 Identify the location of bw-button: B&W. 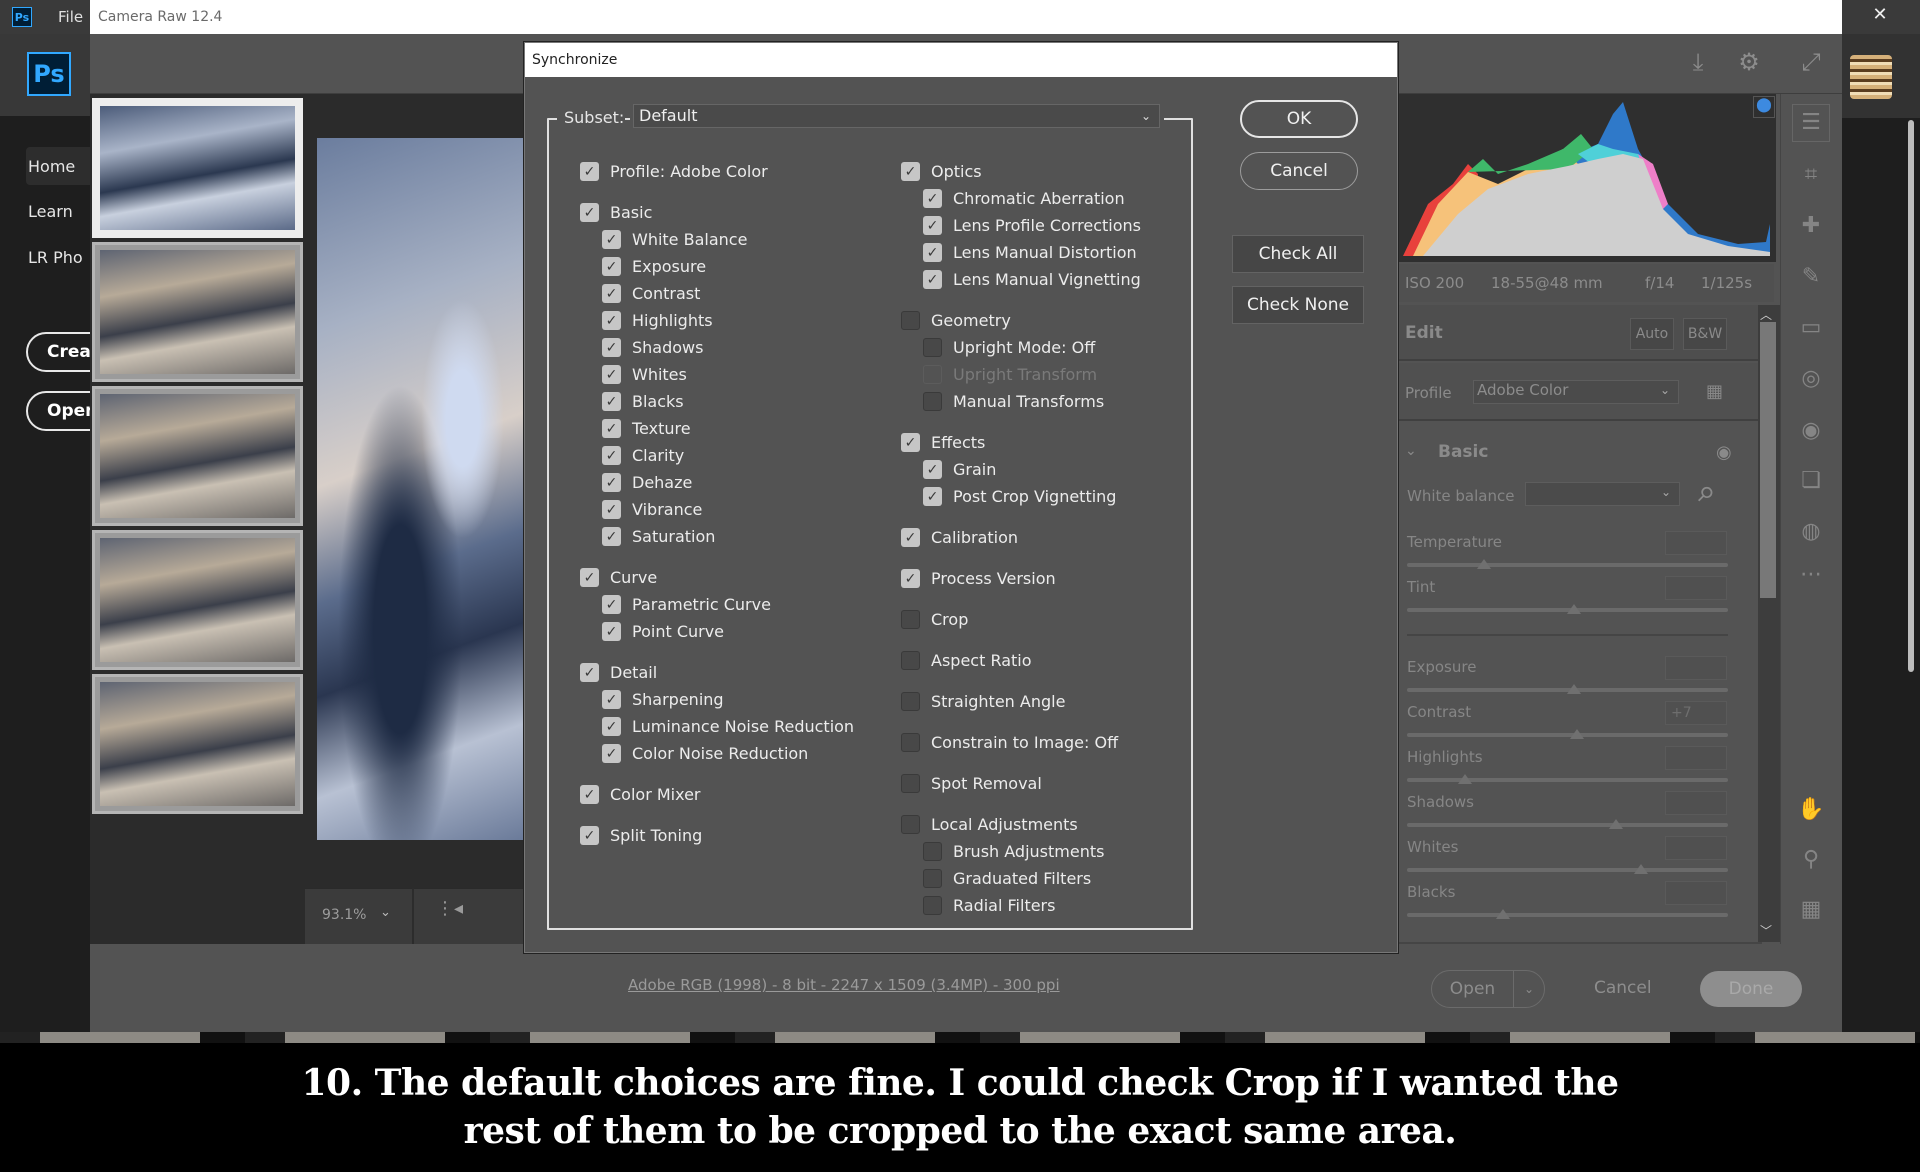
(1705, 334).